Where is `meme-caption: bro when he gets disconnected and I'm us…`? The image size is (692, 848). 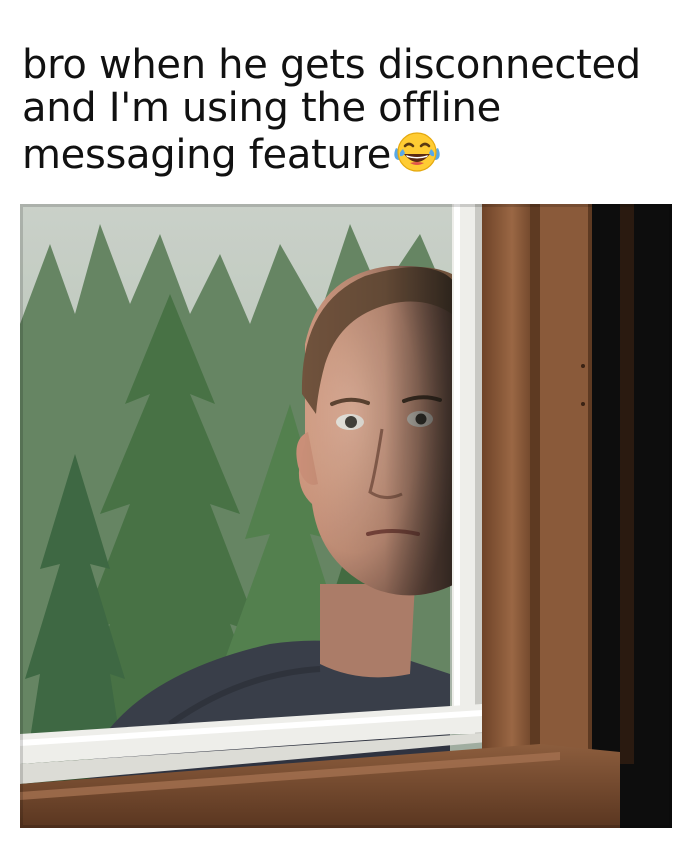 meme-caption: bro when he gets disconnected and I'm us… is located at coordinates (352, 110).